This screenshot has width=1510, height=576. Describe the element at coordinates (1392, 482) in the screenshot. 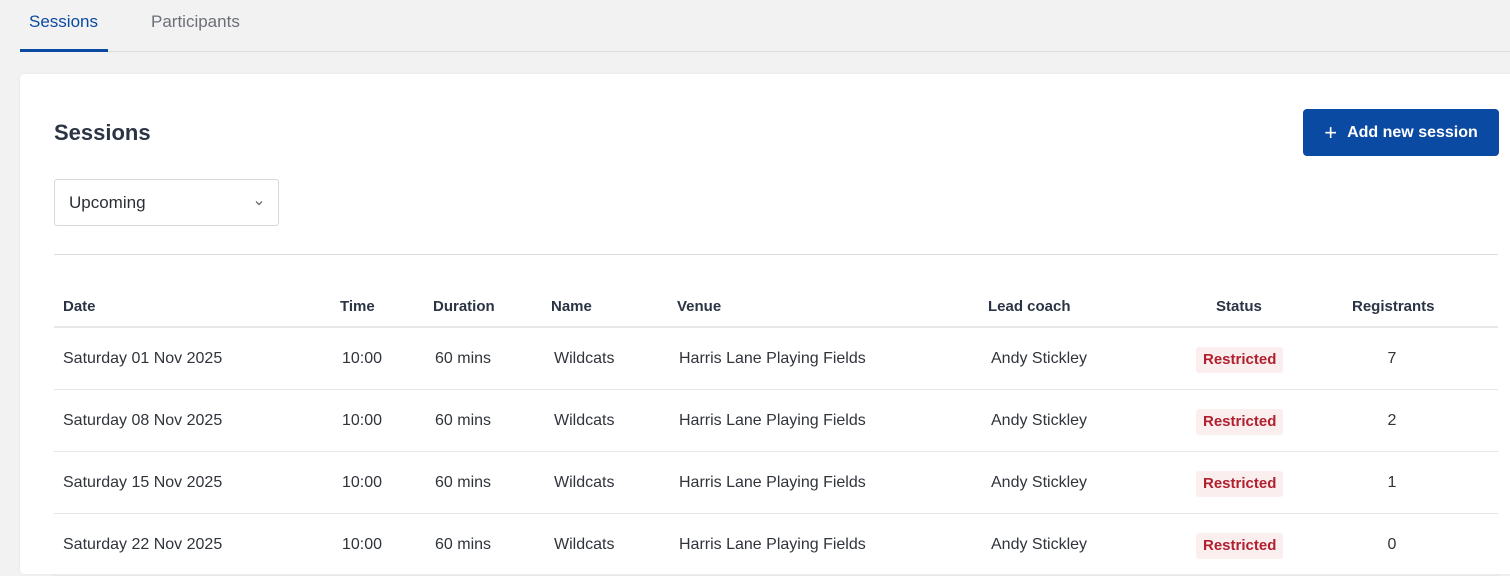

I see `cell-registrants: 1` at that location.